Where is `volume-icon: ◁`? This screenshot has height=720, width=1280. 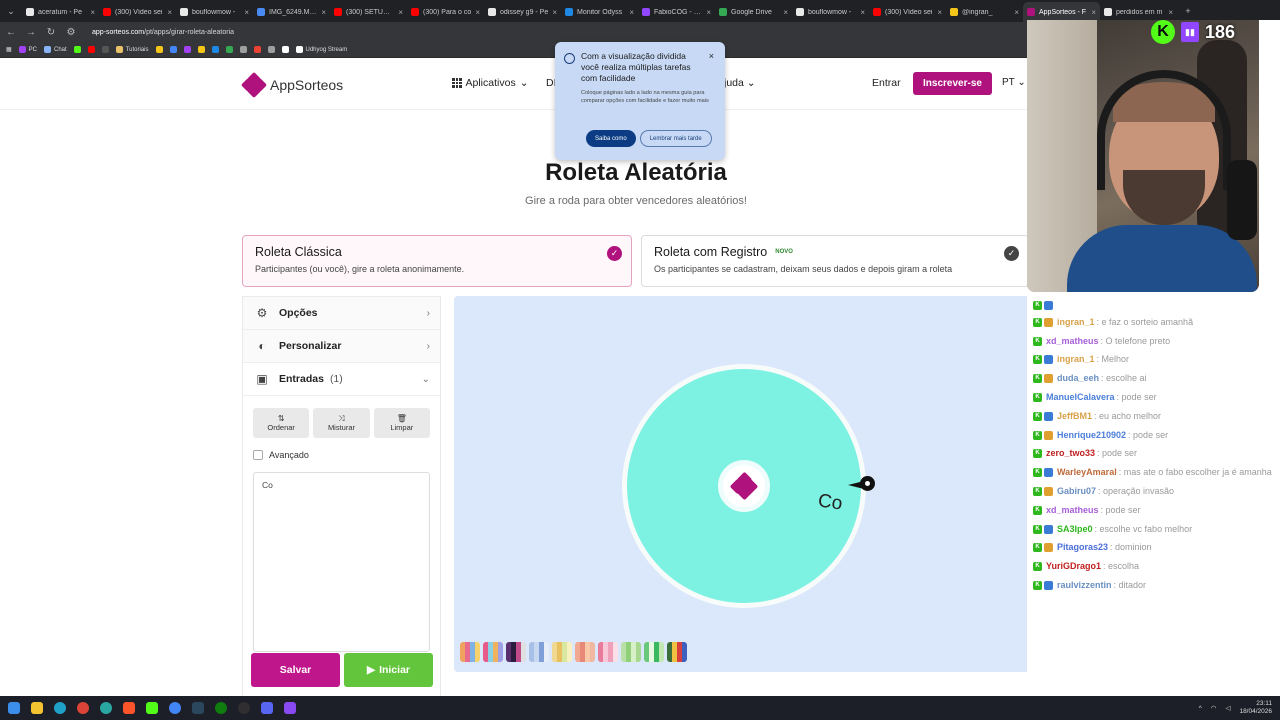 volume-icon: ◁ is located at coordinates (1227, 708).